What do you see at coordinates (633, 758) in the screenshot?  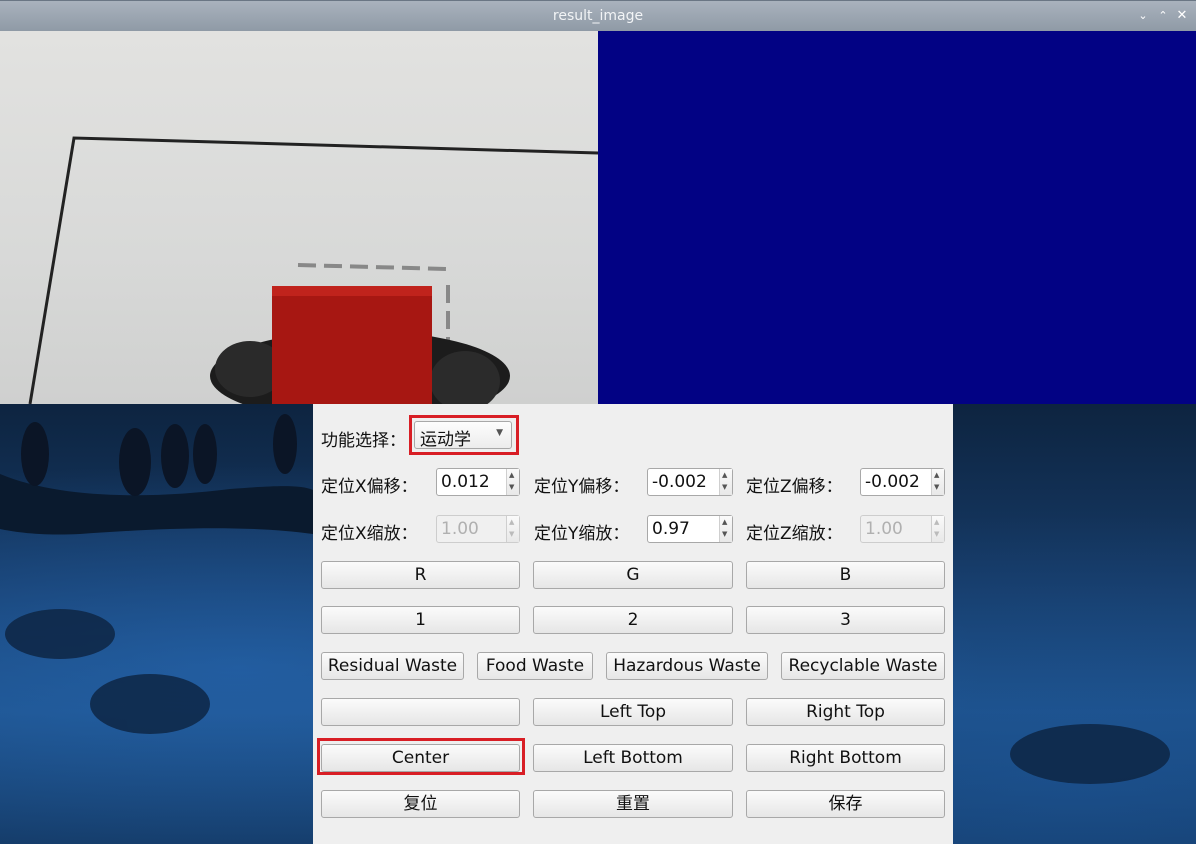 I see `left-bottom-button: Left Bottom` at bounding box center [633, 758].